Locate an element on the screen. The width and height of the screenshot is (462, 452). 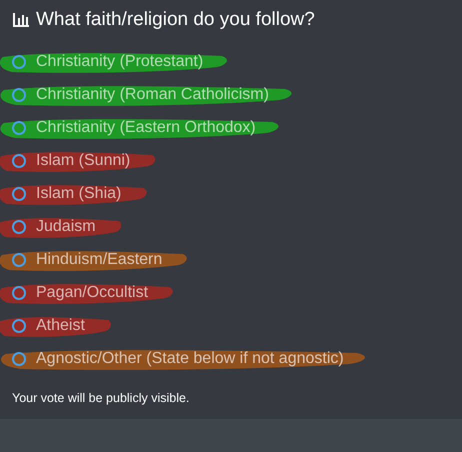
poll-chart-icon is located at coordinates (21, 20).